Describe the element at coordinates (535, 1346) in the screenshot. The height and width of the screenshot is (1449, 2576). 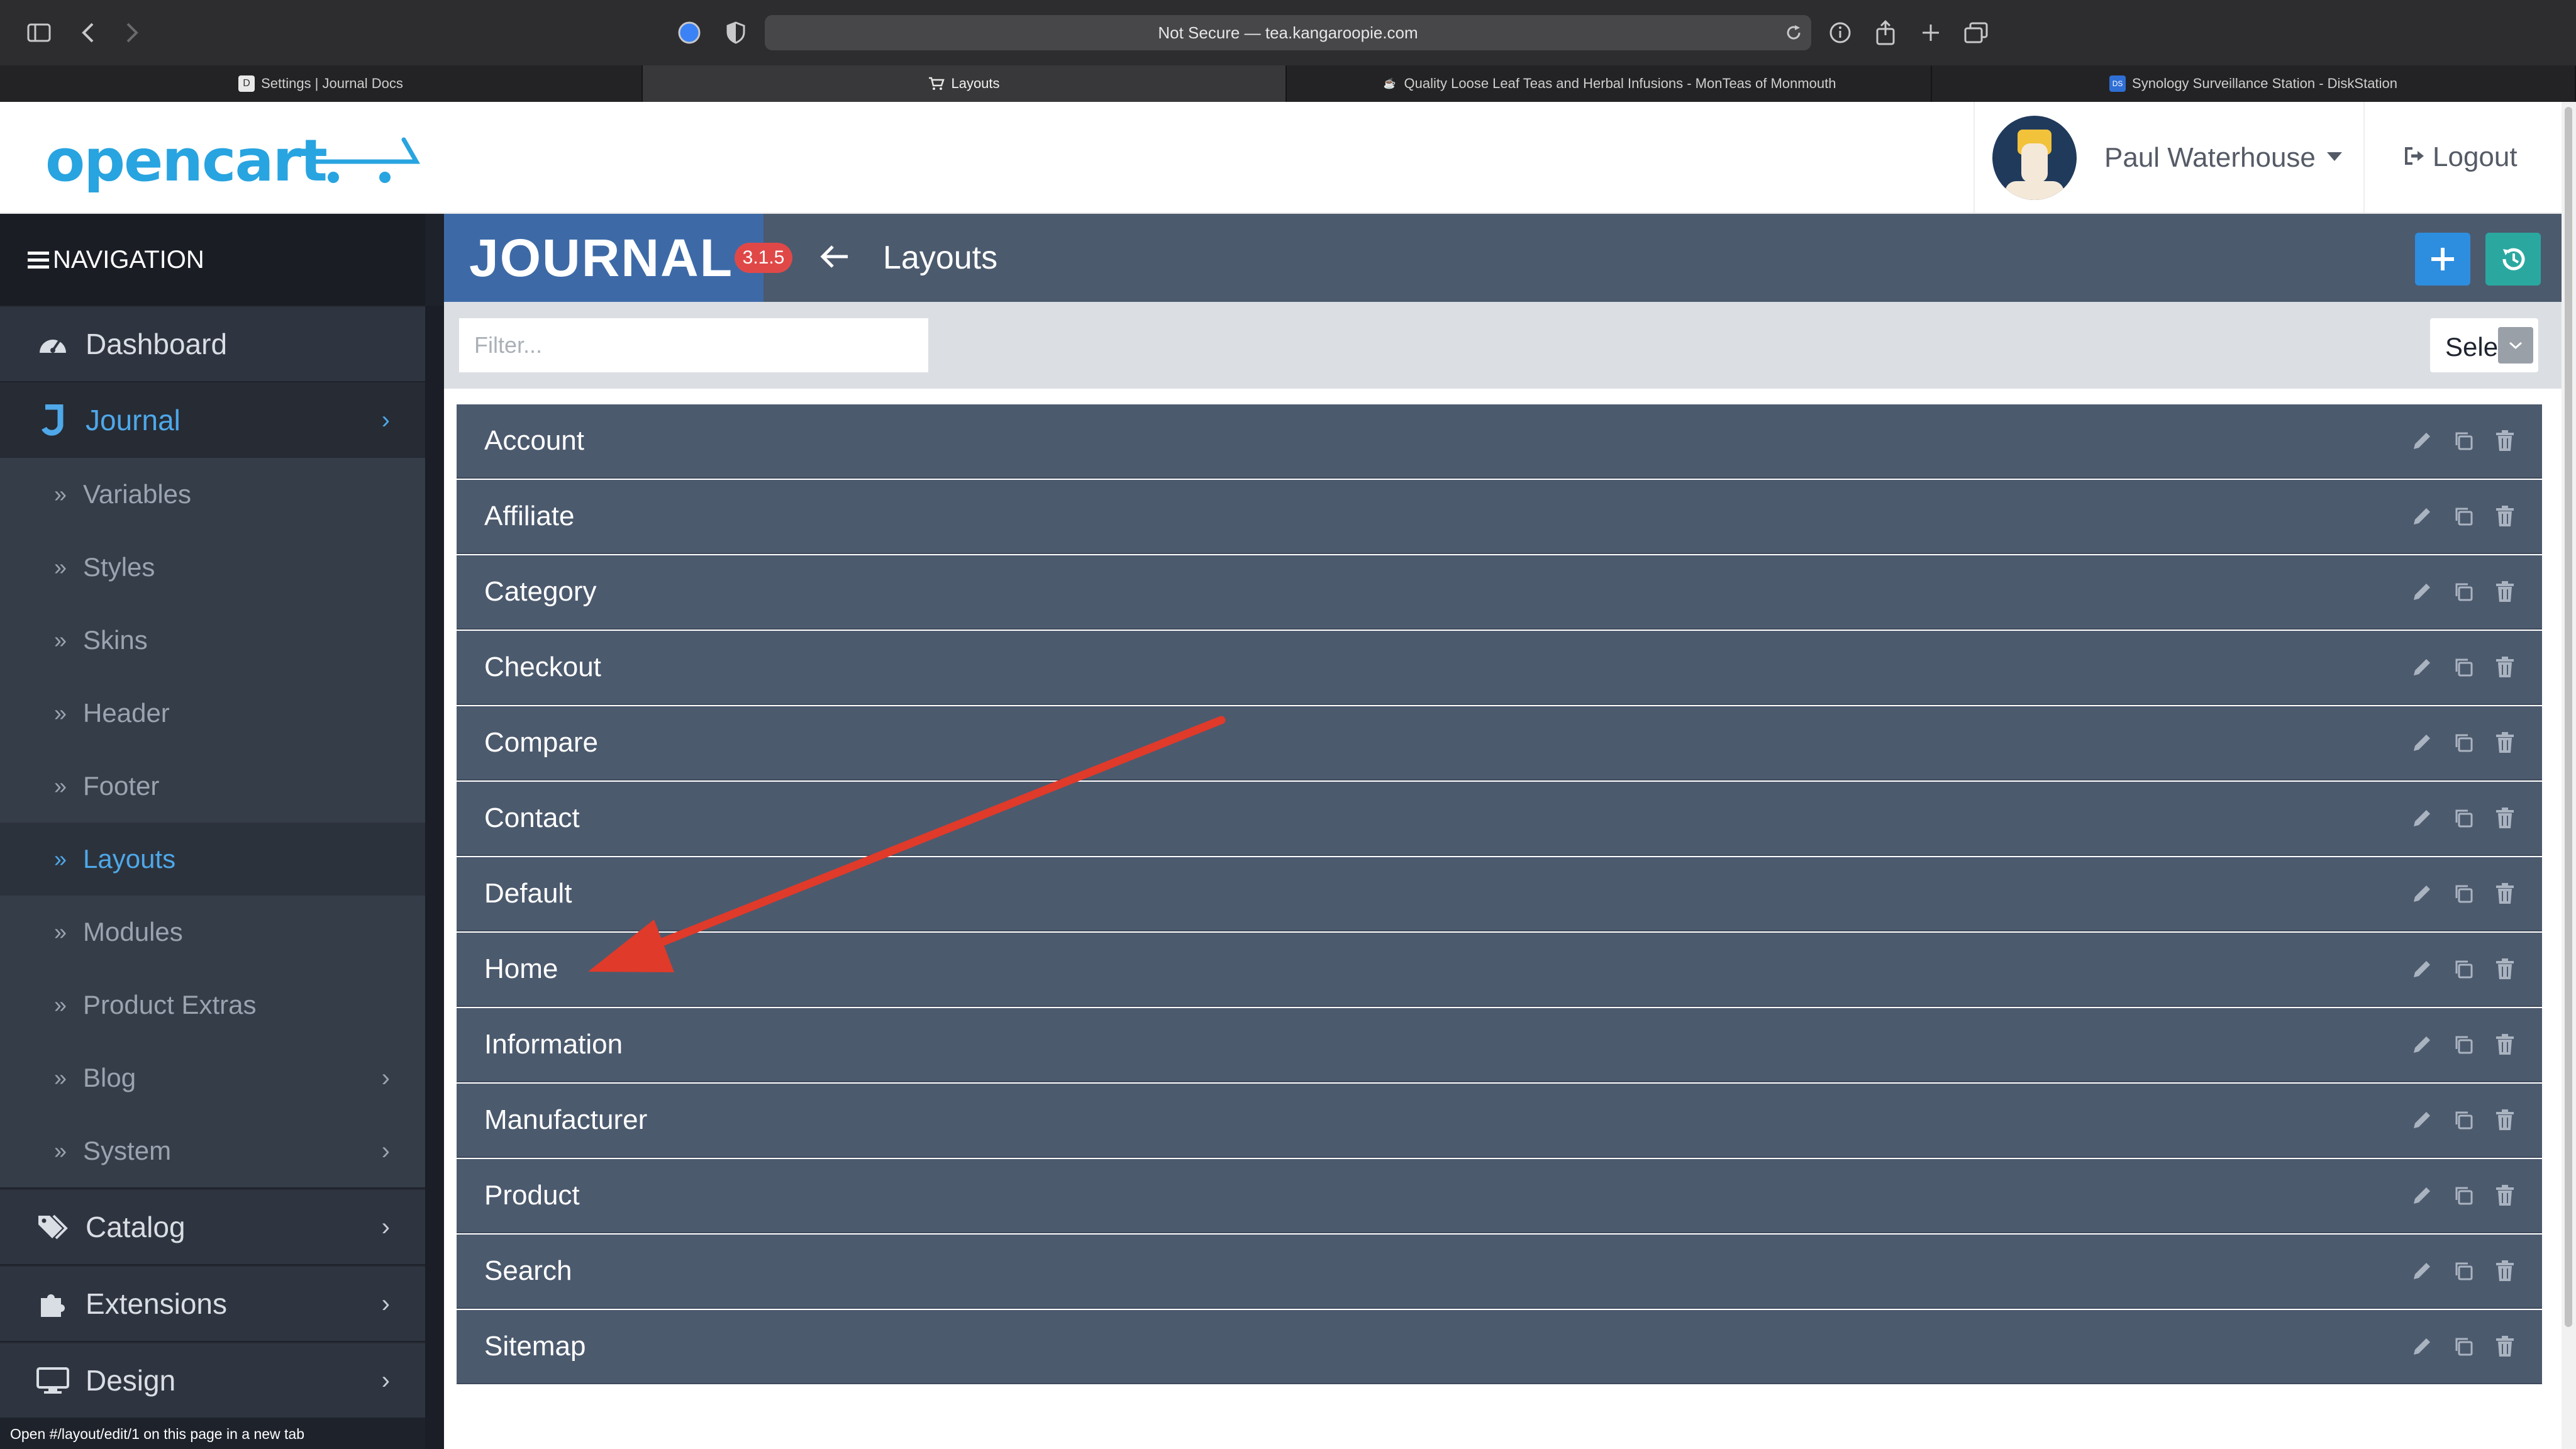
I see `layout-name: Sitemap` at that location.